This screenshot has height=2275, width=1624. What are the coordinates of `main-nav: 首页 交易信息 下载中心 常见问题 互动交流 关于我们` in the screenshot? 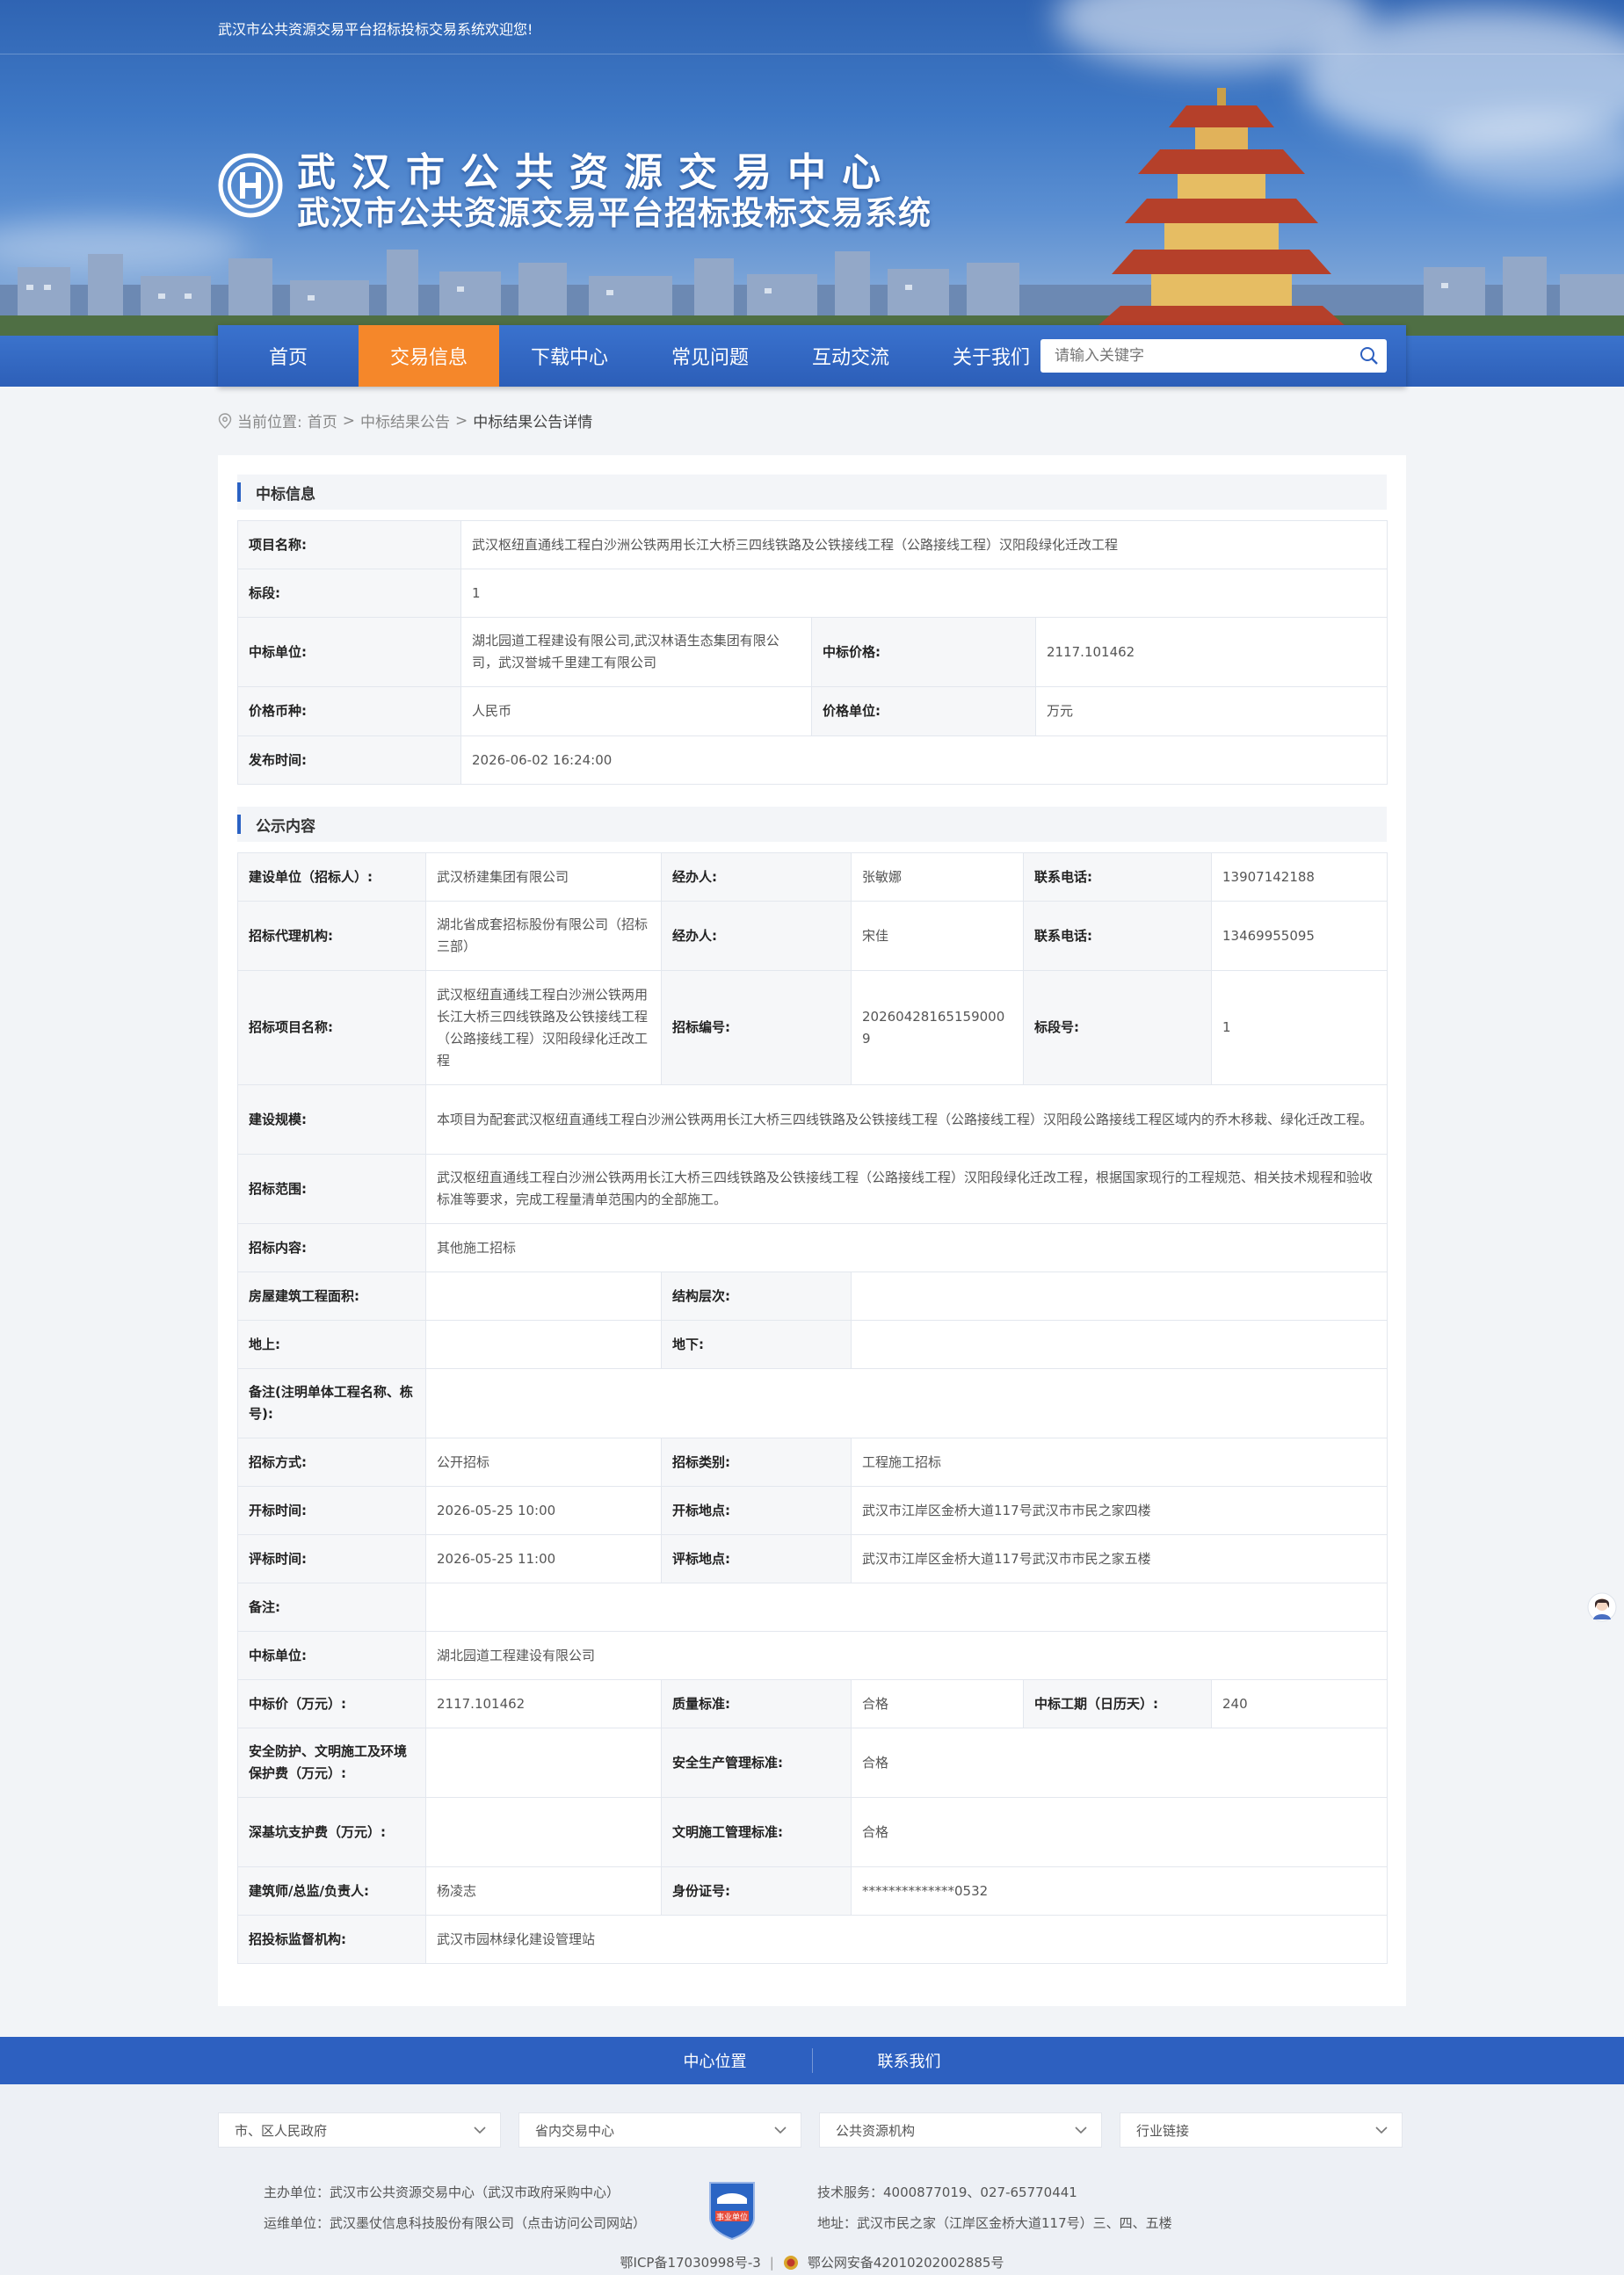 It's located at (812, 356).